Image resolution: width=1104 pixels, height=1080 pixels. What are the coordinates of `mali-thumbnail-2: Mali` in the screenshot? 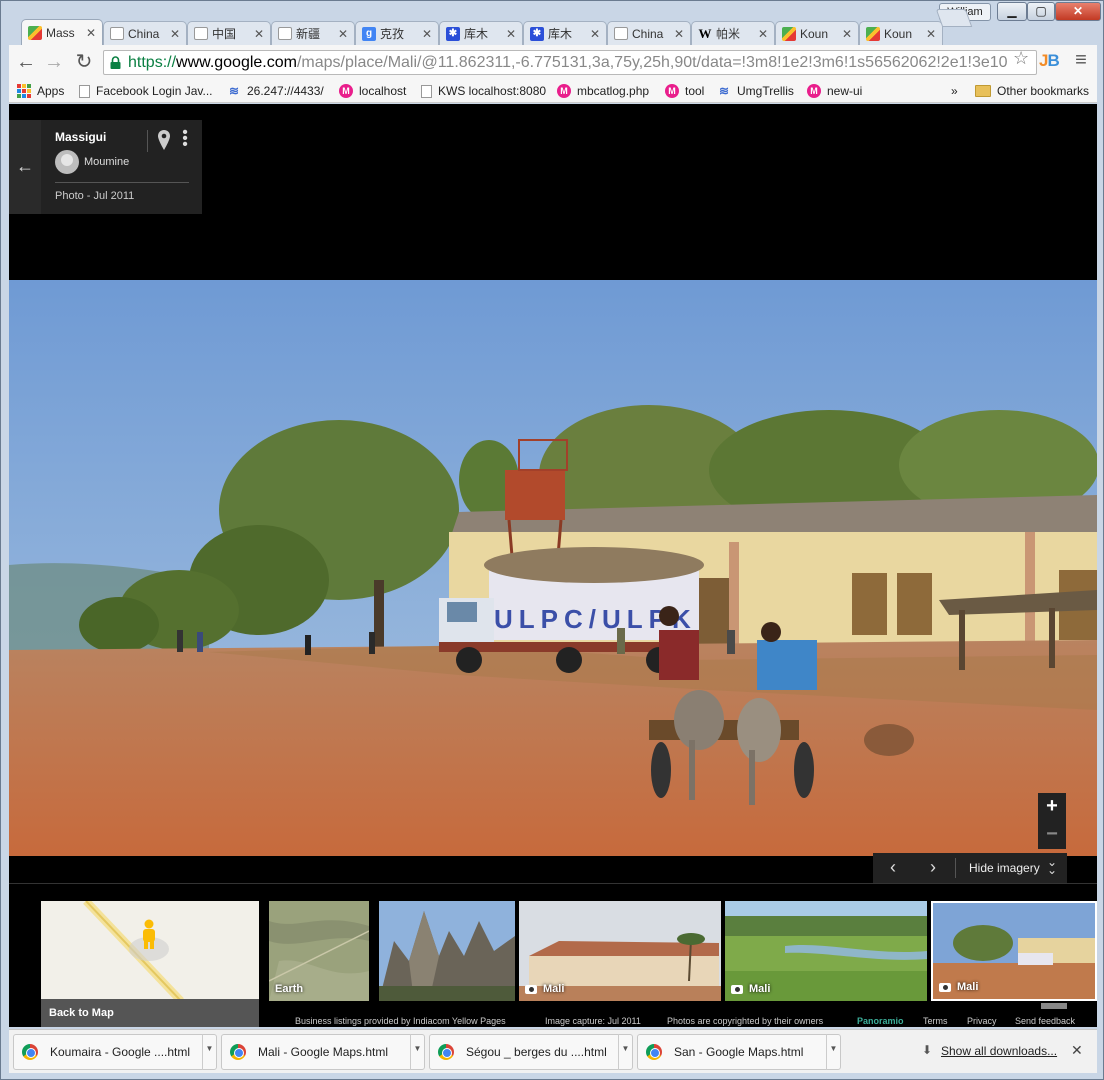 It's located at (826, 951).